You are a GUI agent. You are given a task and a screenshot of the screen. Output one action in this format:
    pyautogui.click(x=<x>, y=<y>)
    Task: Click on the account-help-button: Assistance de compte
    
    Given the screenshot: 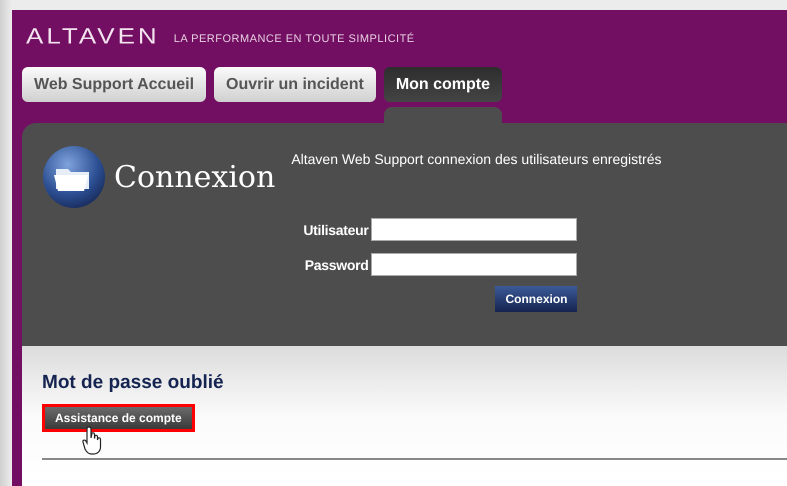 What is the action you would take?
    pyautogui.click(x=118, y=418)
    